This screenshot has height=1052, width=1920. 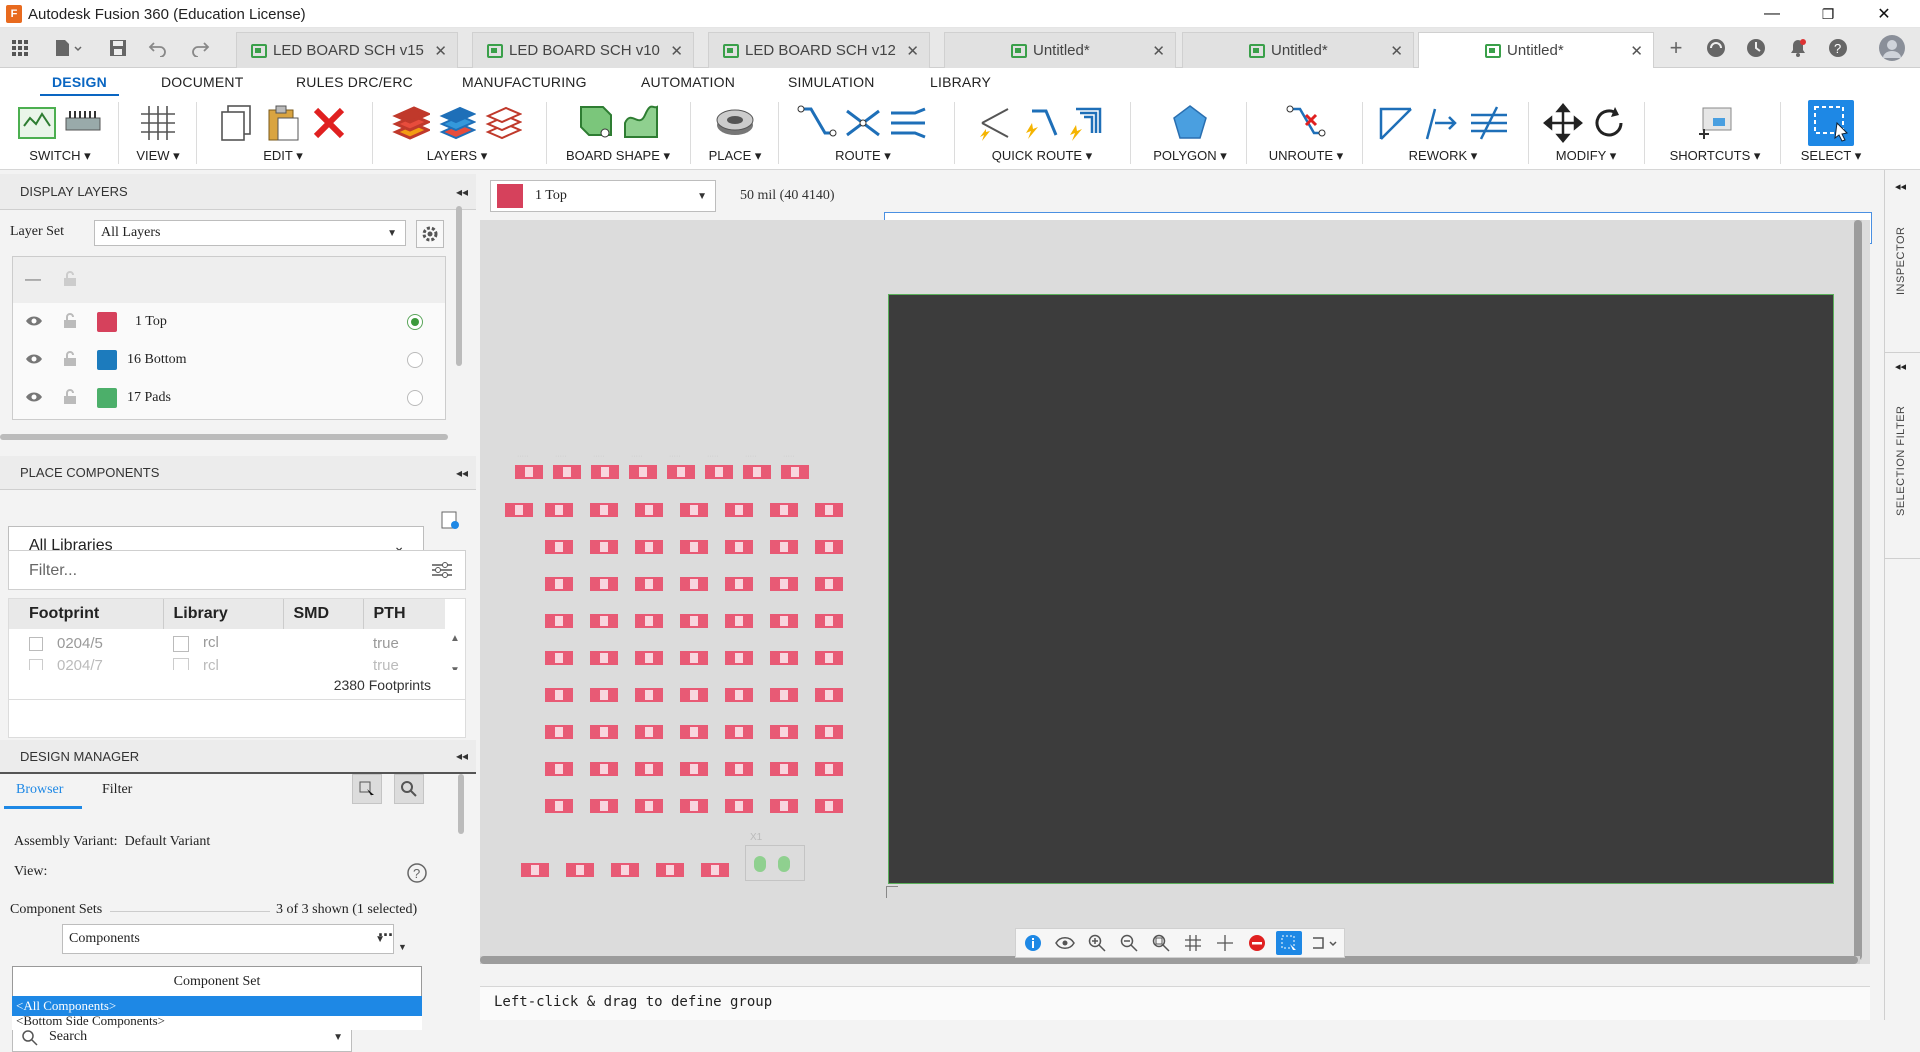 I want to click on unroute-group: UNROUTE ▾, so click(x=1306, y=133).